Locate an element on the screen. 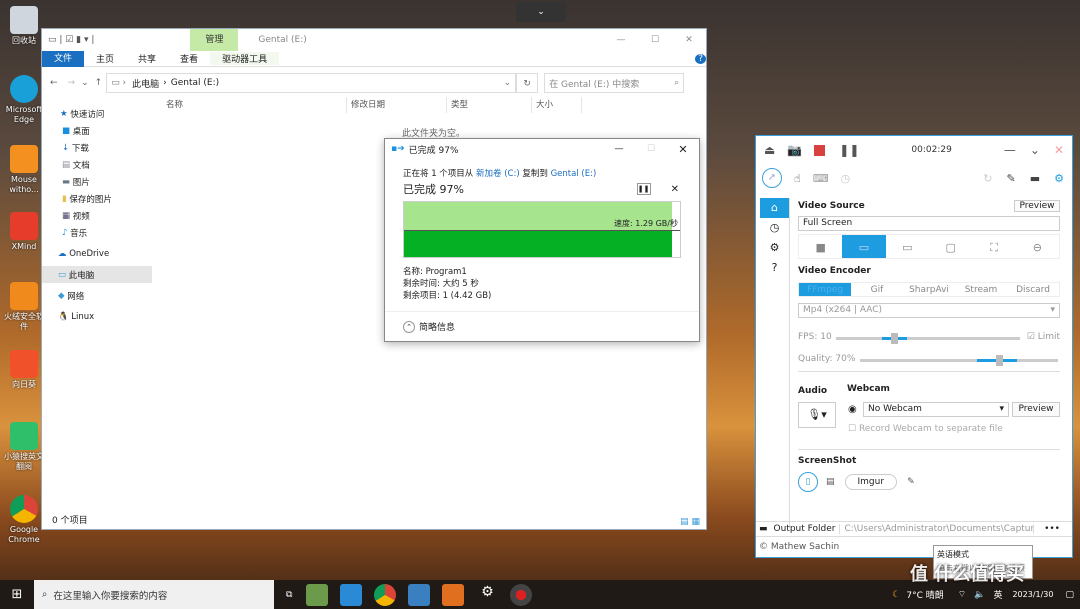 The image size is (1080, 609). gear-icon: ⚙ is located at coordinates (1059, 178).